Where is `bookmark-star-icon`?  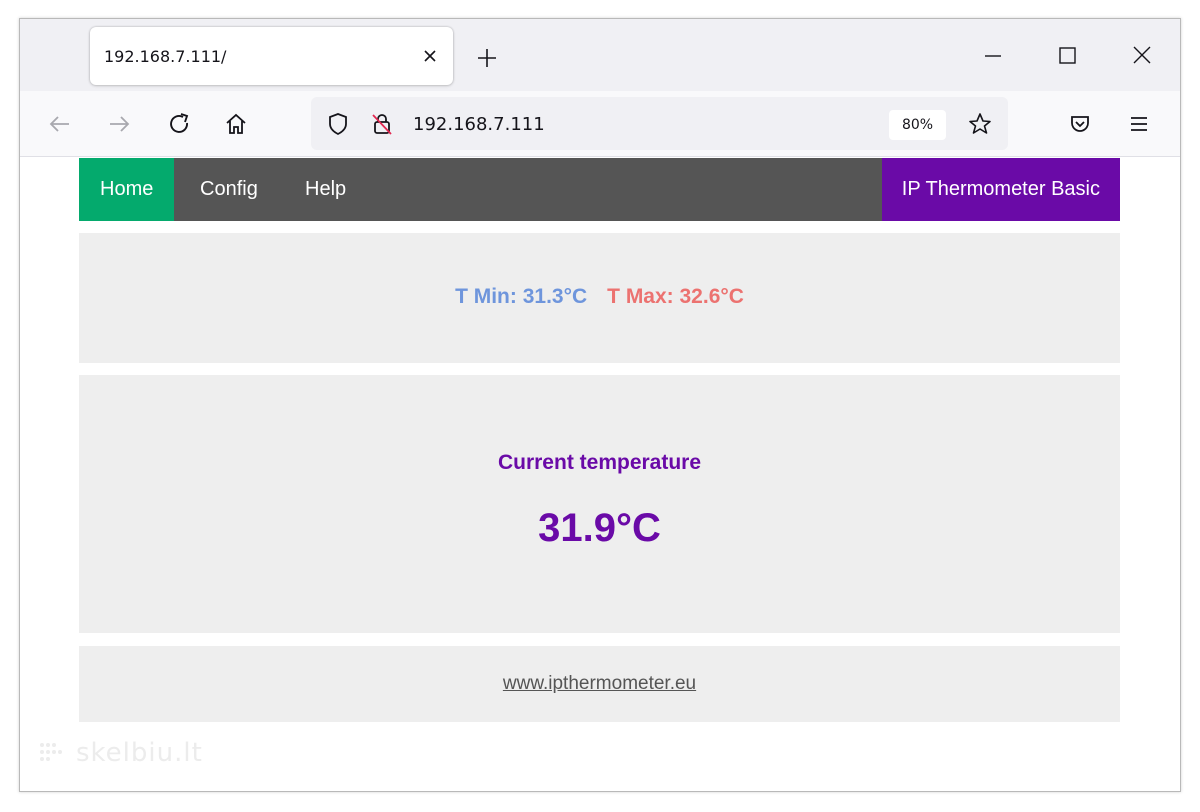 bookmark-star-icon is located at coordinates (980, 124).